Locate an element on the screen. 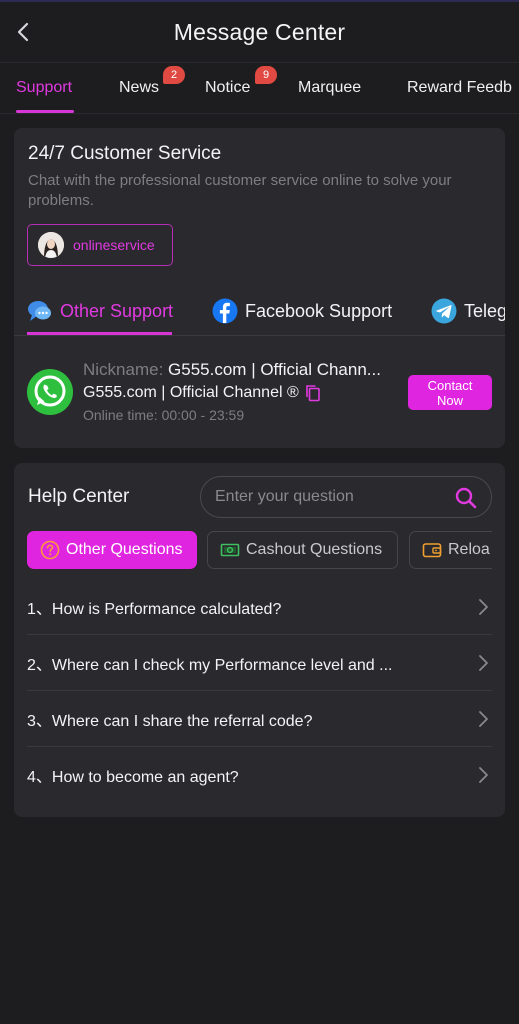 The height and width of the screenshot is (1024, 519). help-center-title: Help Center is located at coordinates (79, 496).